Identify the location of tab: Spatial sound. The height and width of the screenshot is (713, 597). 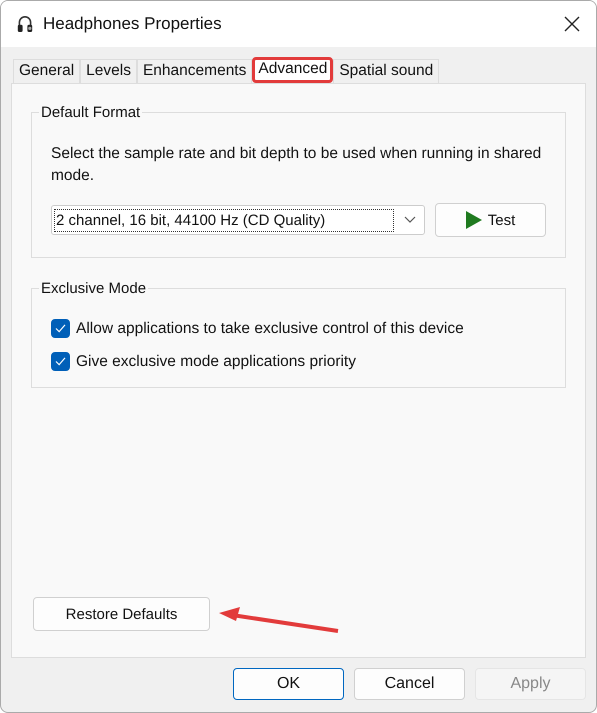
(386, 71).